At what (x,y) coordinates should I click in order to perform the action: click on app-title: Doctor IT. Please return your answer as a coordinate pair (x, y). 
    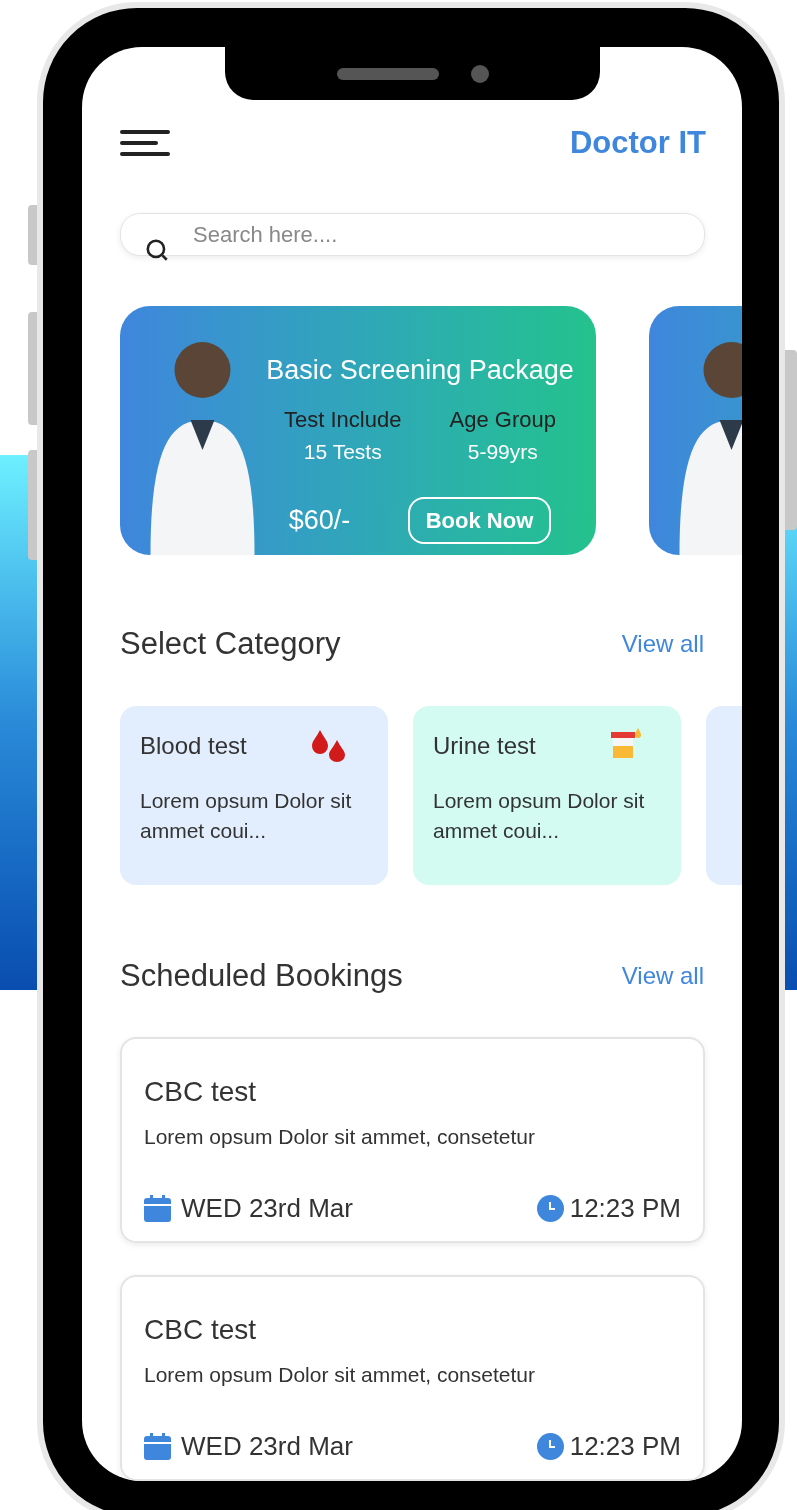
    Looking at the image, I should click on (637, 142).